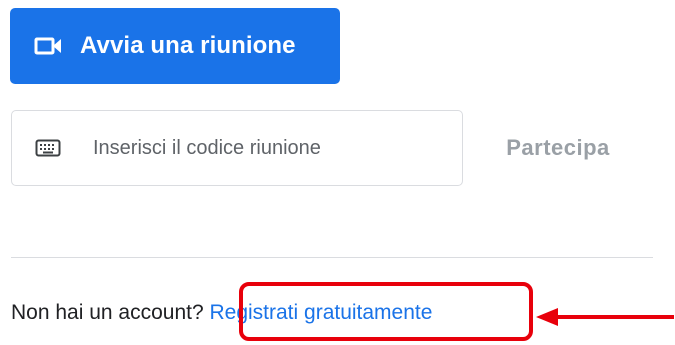 The height and width of the screenshot is (345, 675). What do you see at coordinates (258, 148) in the screenshot?
I see `meeting-code-input` at bounding box center [258, 148].